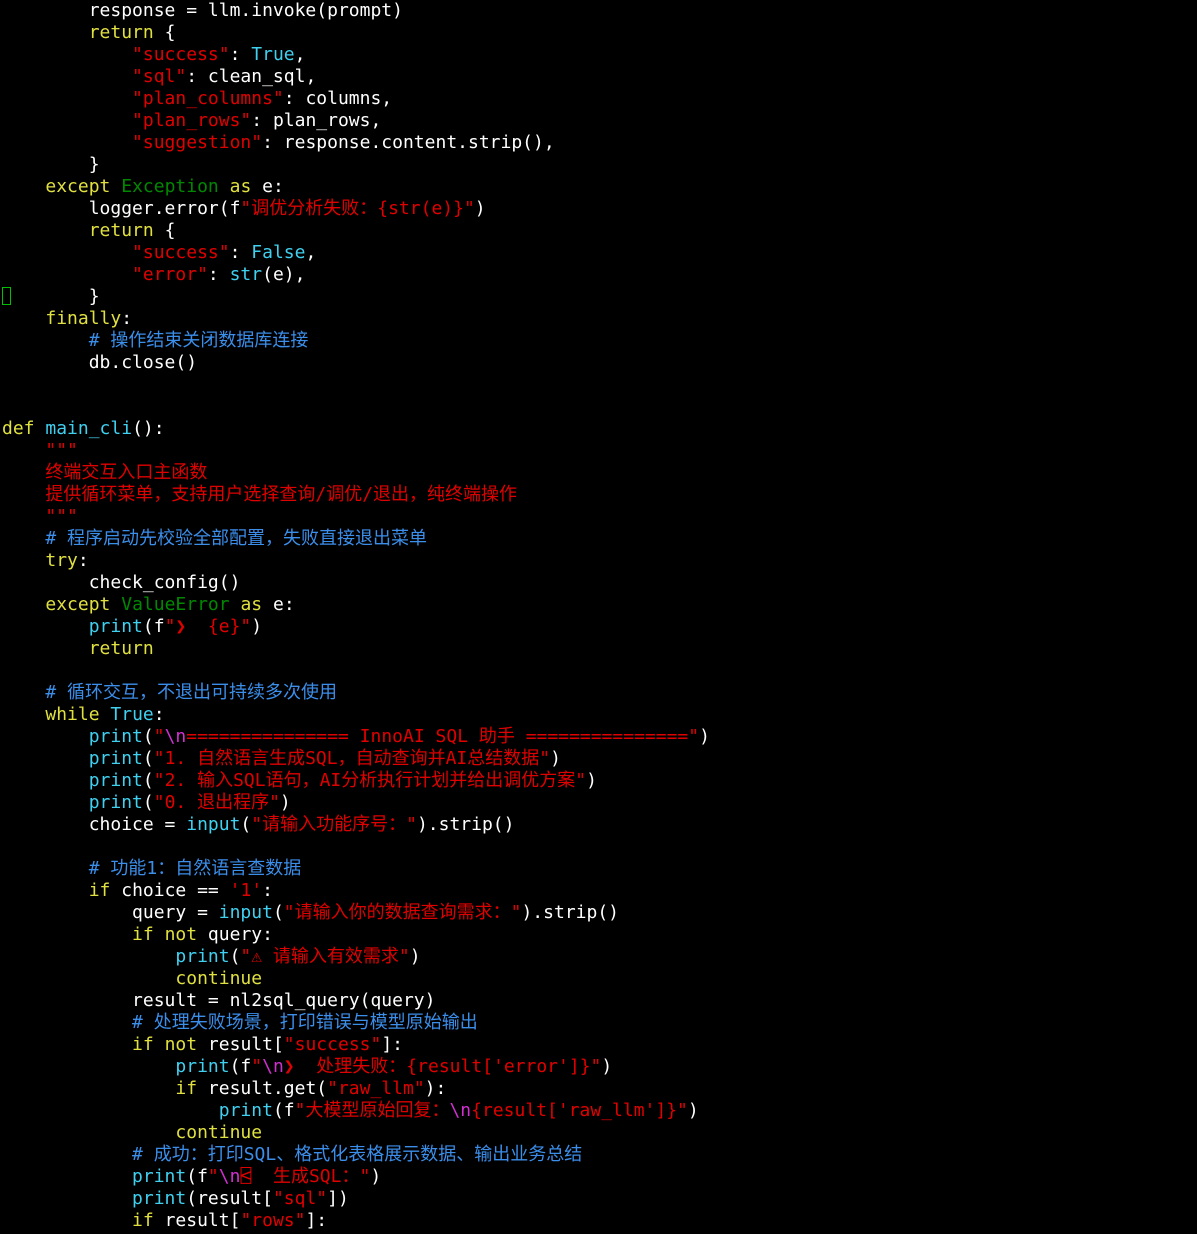 Image resolution: width=1197 pixels, height=1234 pixels. Describe the element at coordinates (316, 120) in the screenshot. I see `code-token-default: : plan_rows,` at that location.